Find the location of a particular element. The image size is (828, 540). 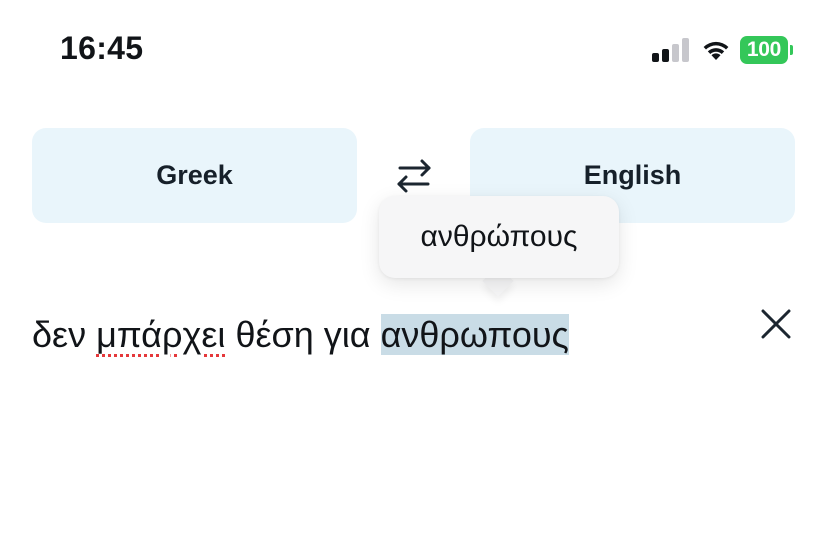

battery-level: 100 is located at coordinates (764, 50).